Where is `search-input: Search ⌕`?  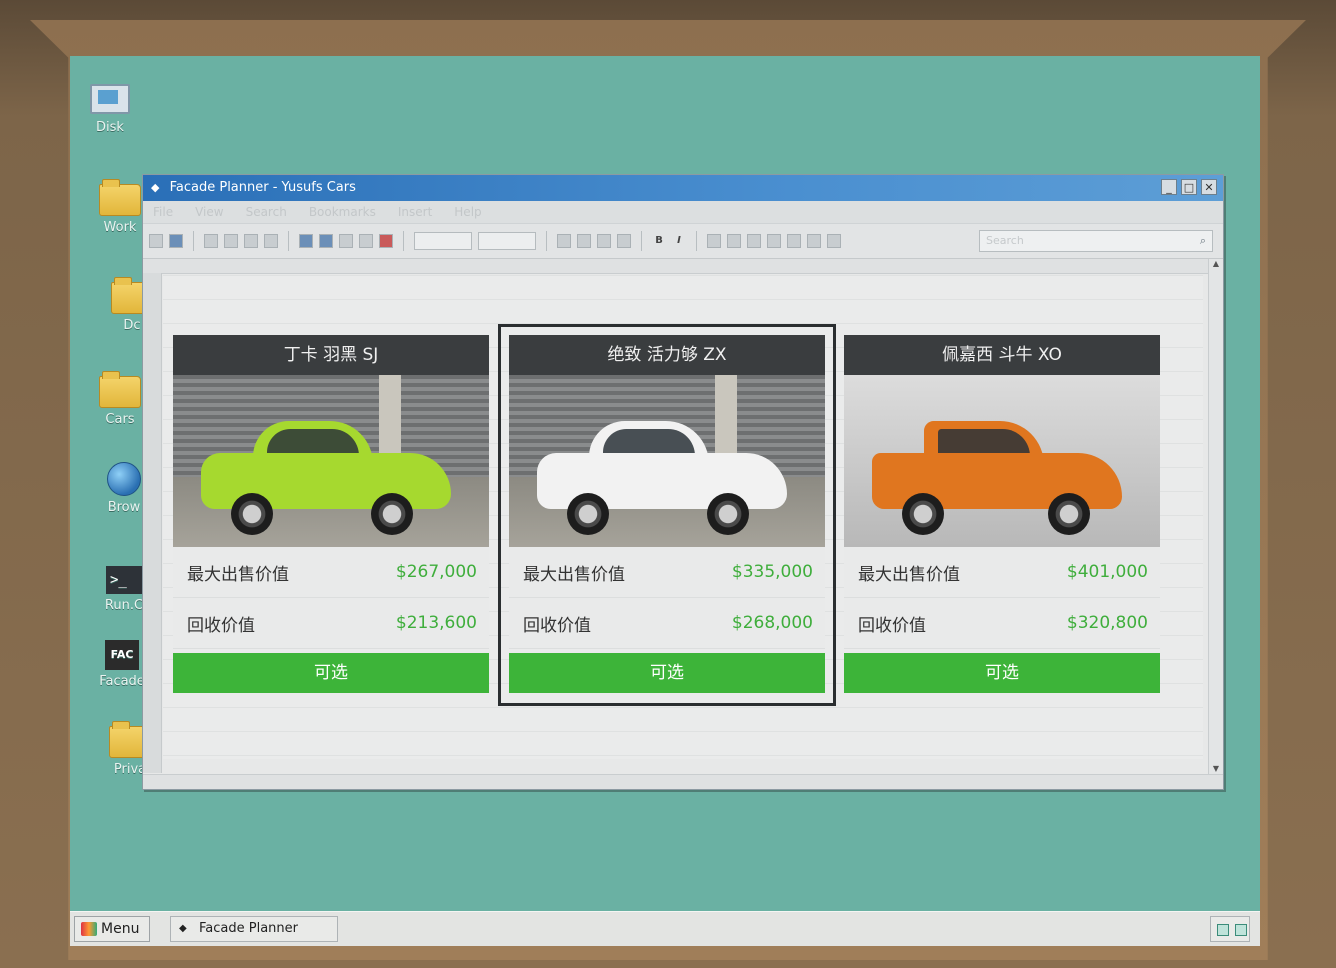 search-input: Search ⌕ is located at coordinates (1096, 241).